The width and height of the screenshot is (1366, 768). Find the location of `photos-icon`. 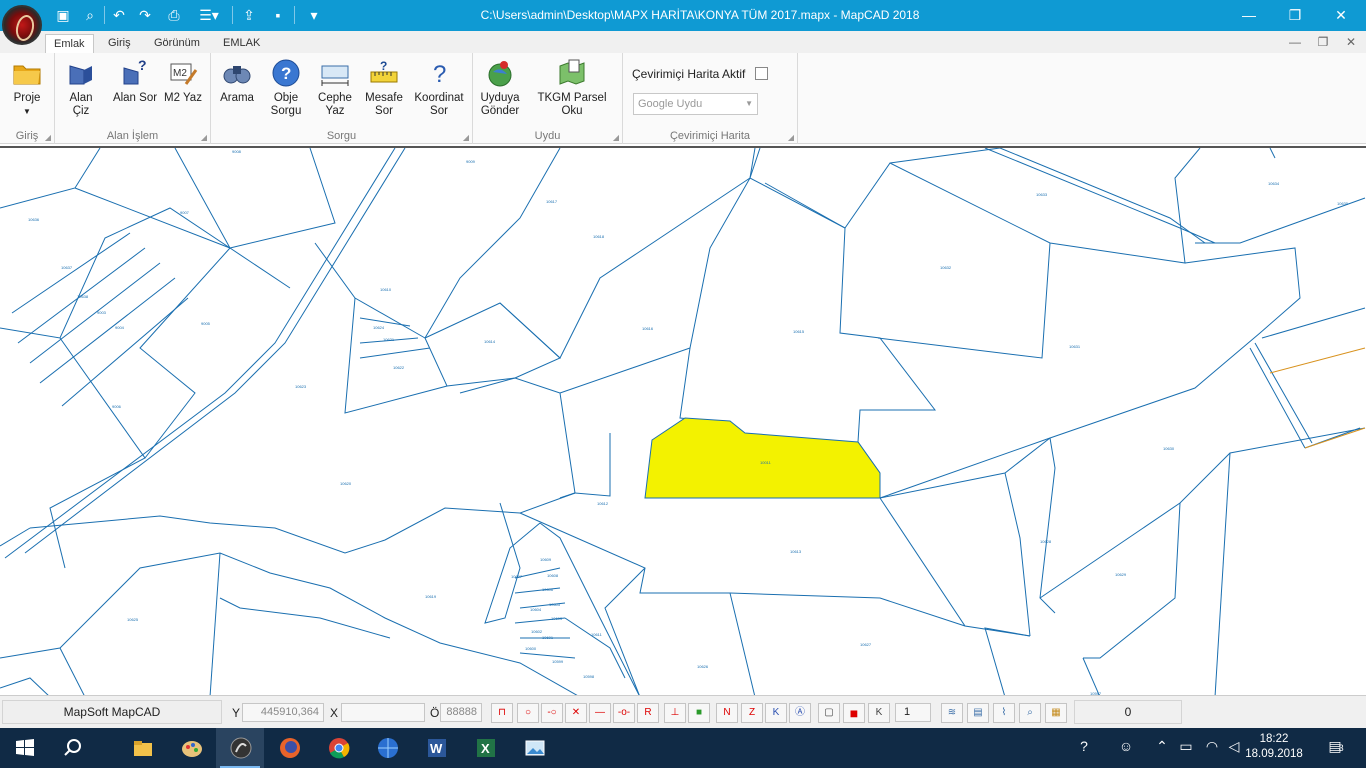

photos-icon is located at coordinates (534, 748).